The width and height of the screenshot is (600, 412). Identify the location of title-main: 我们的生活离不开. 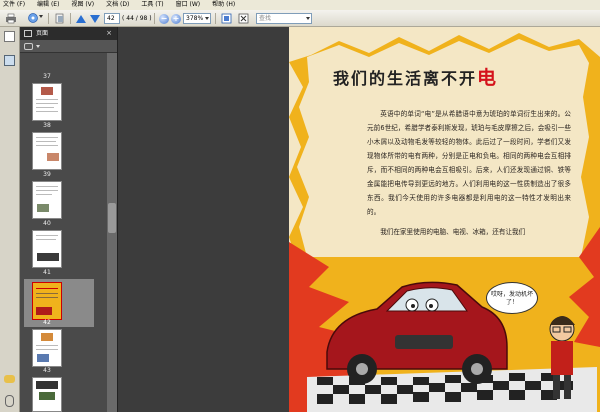
(405, 78).